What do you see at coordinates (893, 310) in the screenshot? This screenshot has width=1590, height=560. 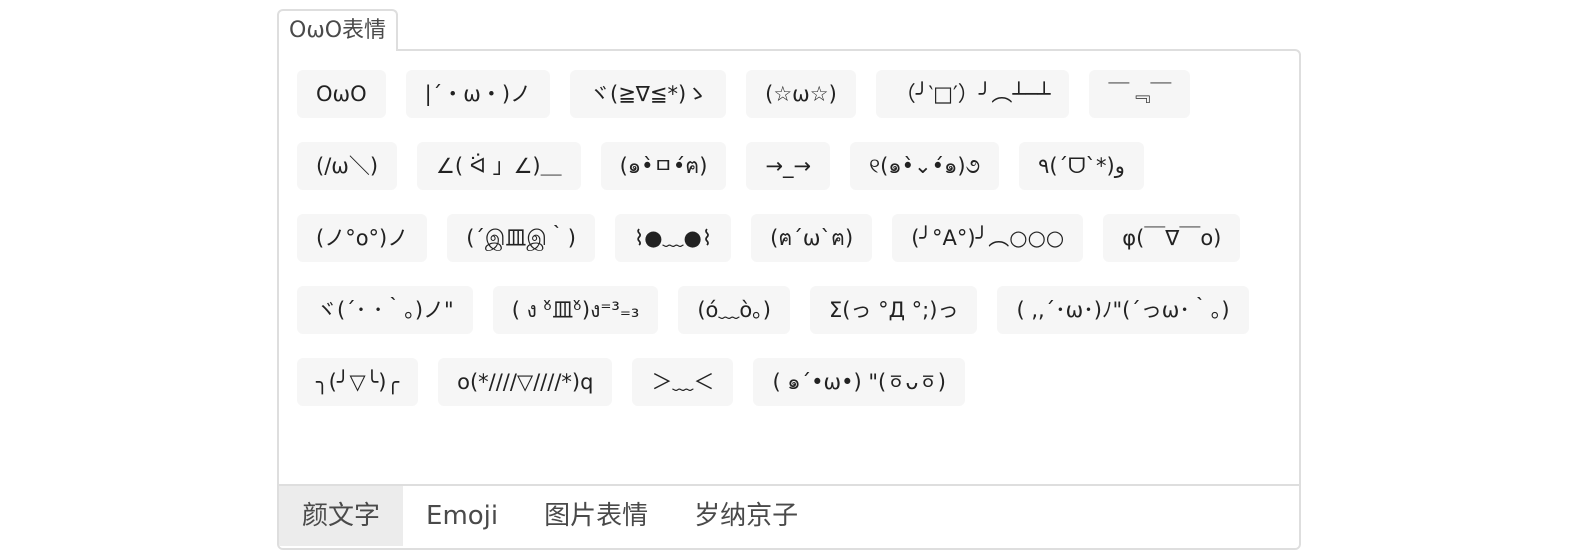 I see `emoticon-item: Σ(っ °Д °;)っ` at bounding box center [893, 310].